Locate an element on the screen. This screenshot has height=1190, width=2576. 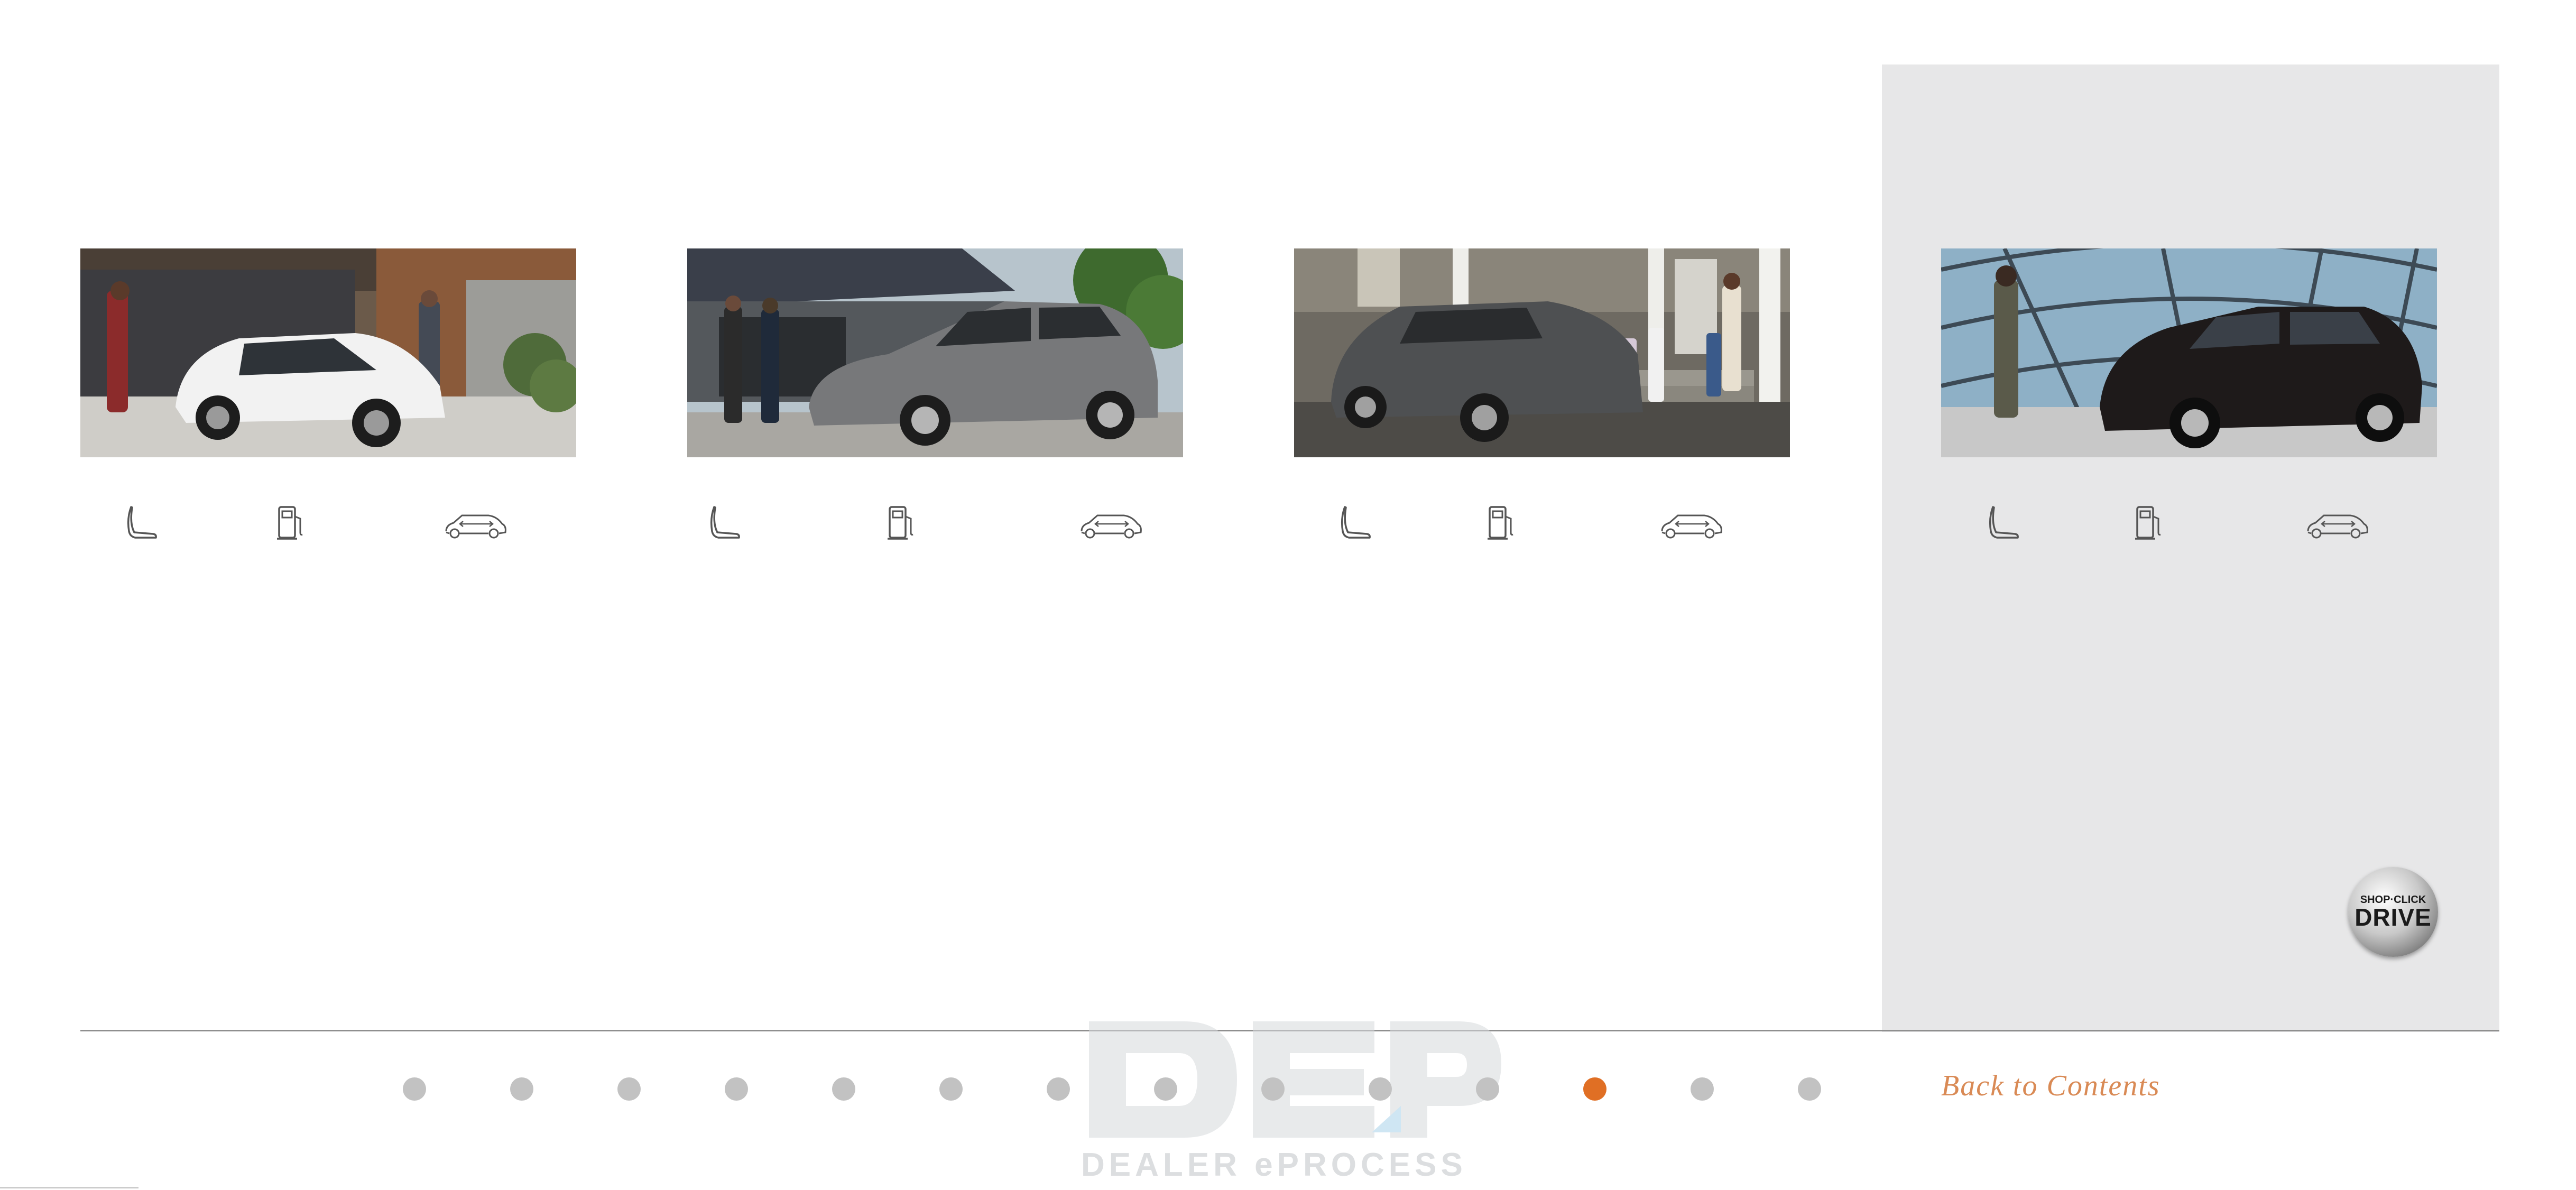
back-to-contents-link: Back to Contents is located at coordinates (2050, 1086).